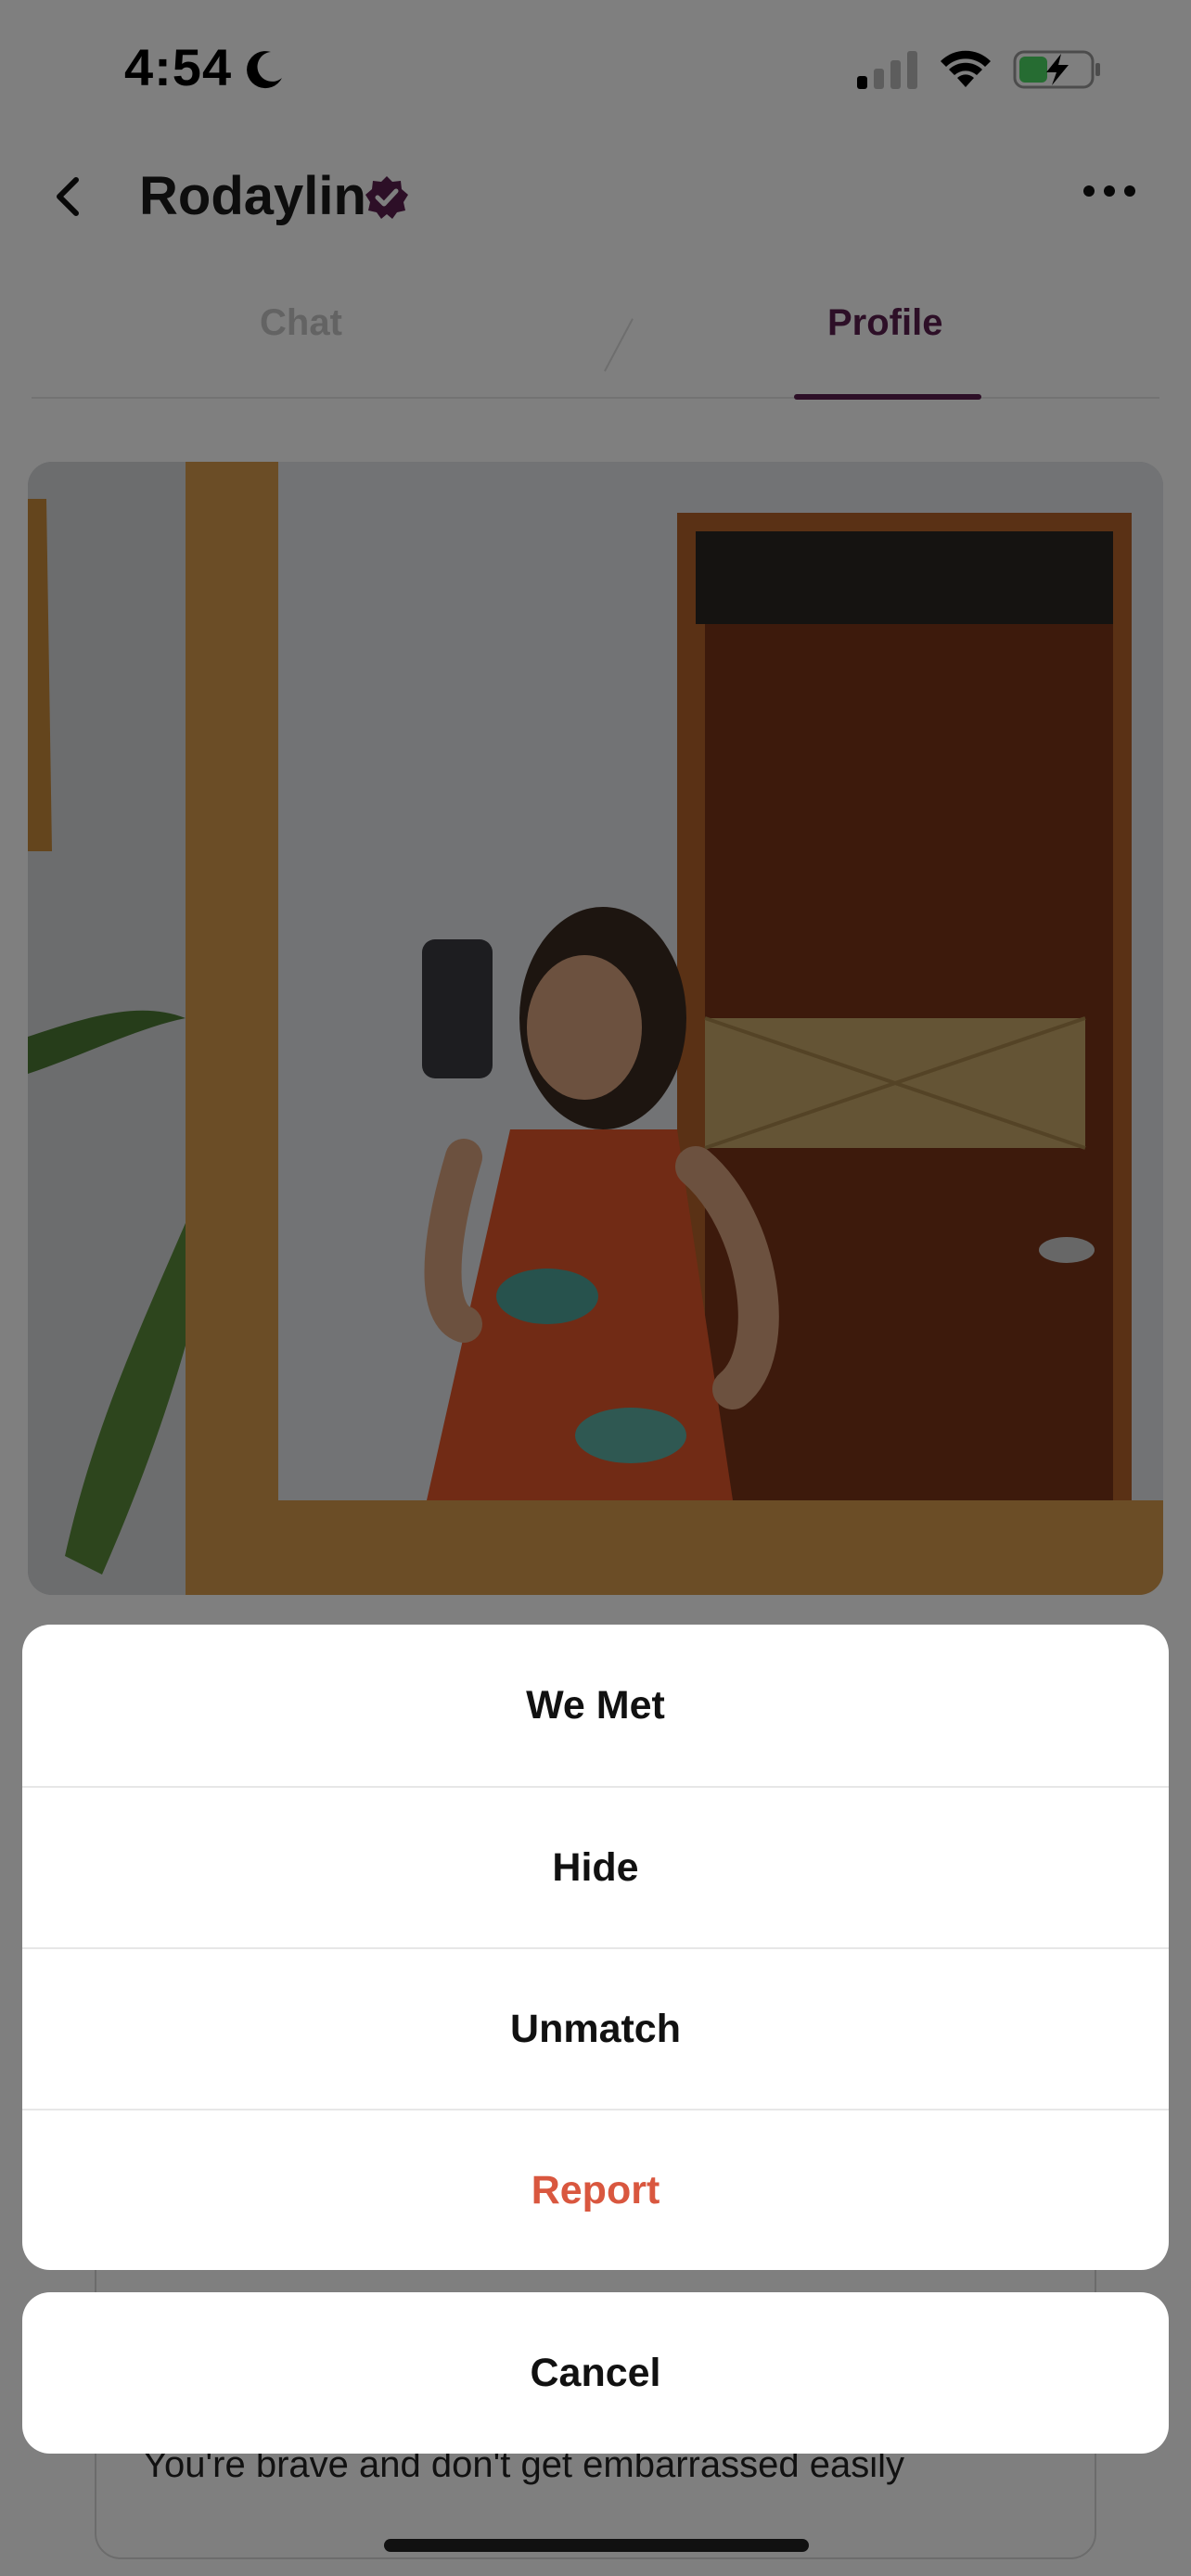 This screenshot has width=1191, height=2576. Describe the element at coordinates (595, 2028) in the screenshot. I see `unmatch-button: Unmatch` at that location.